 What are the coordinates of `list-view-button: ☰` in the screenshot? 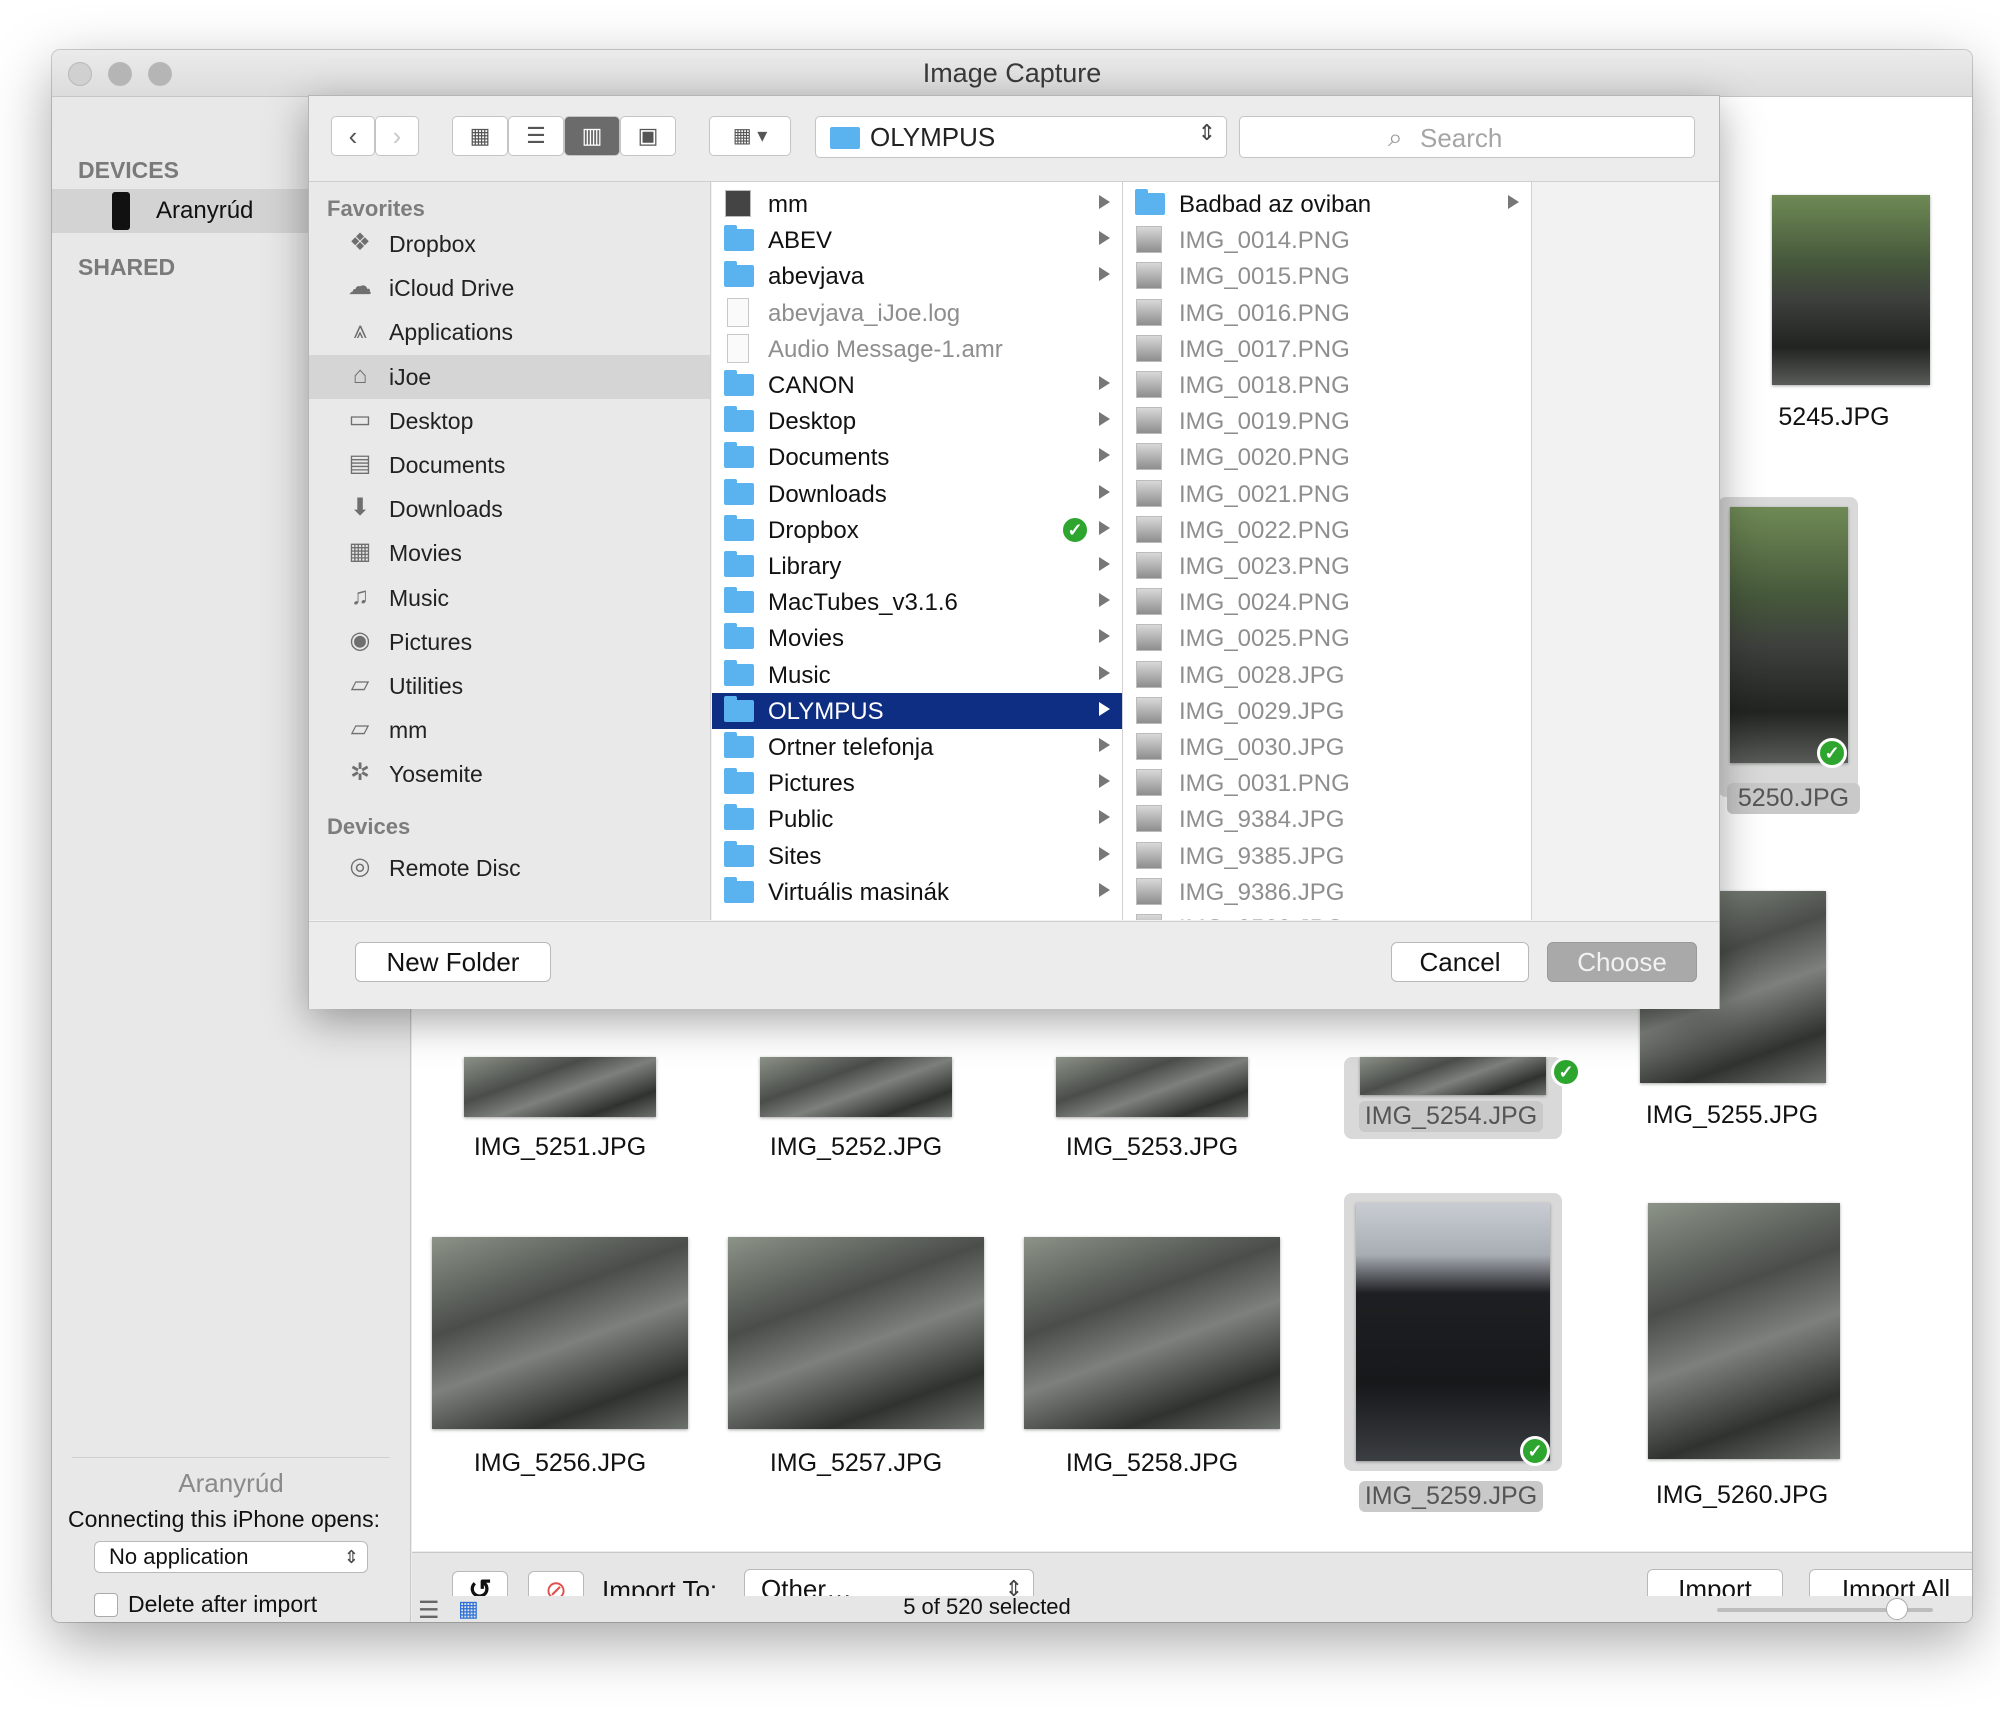 It's located at (536, 136).